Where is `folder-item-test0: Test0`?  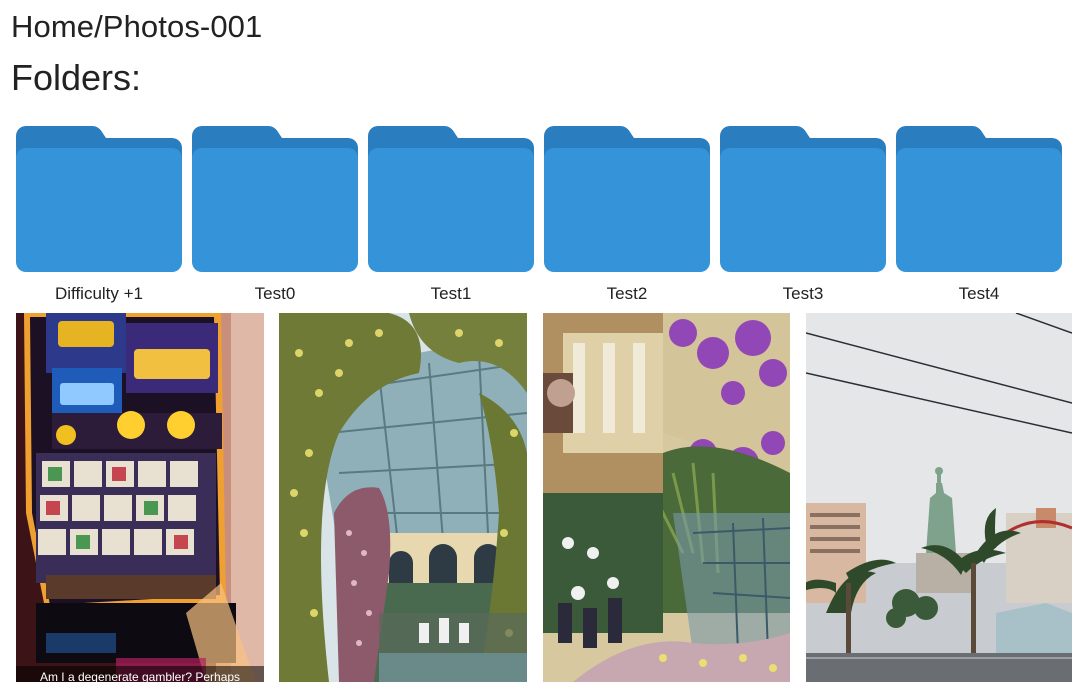
folder-item-test0: Test0 is located at coordinates (275, 216).